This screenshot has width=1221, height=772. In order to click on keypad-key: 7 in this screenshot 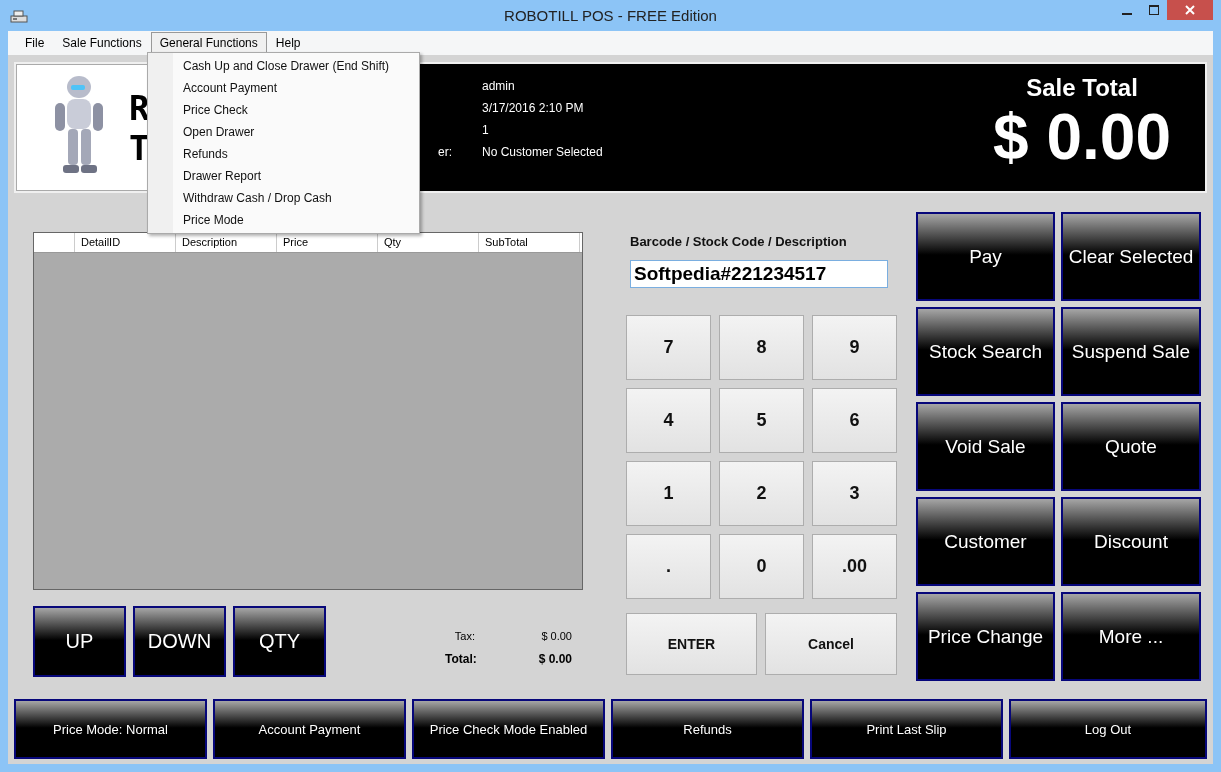, I will do `click(668, 347)`.